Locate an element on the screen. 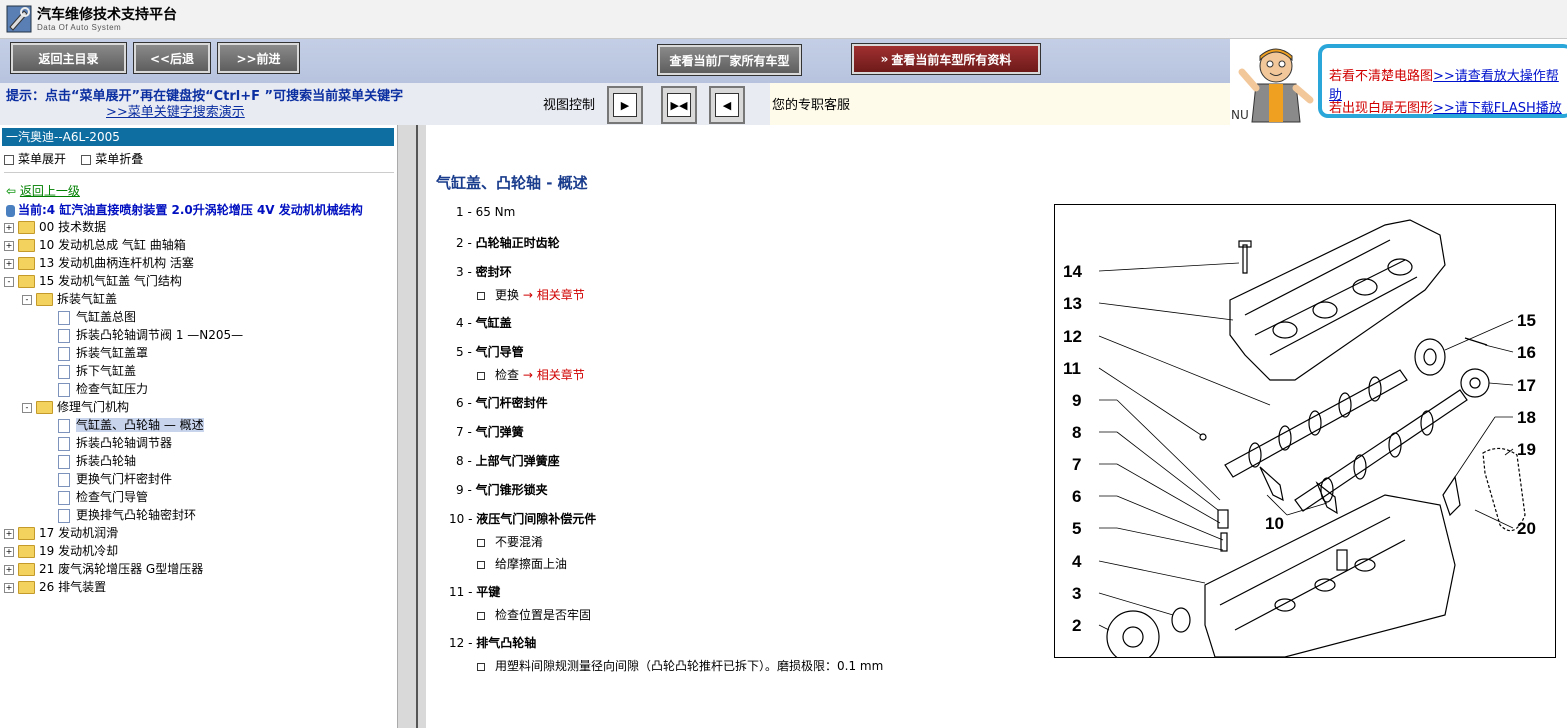 The height and width of the screenshot is (728, 1567). part-item: 1 - 65 Nm is located at coordinates (485, 212).